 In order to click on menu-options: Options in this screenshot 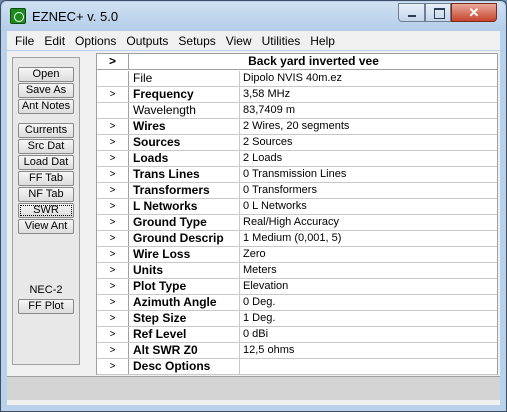, I will do `click(95, 41)`.